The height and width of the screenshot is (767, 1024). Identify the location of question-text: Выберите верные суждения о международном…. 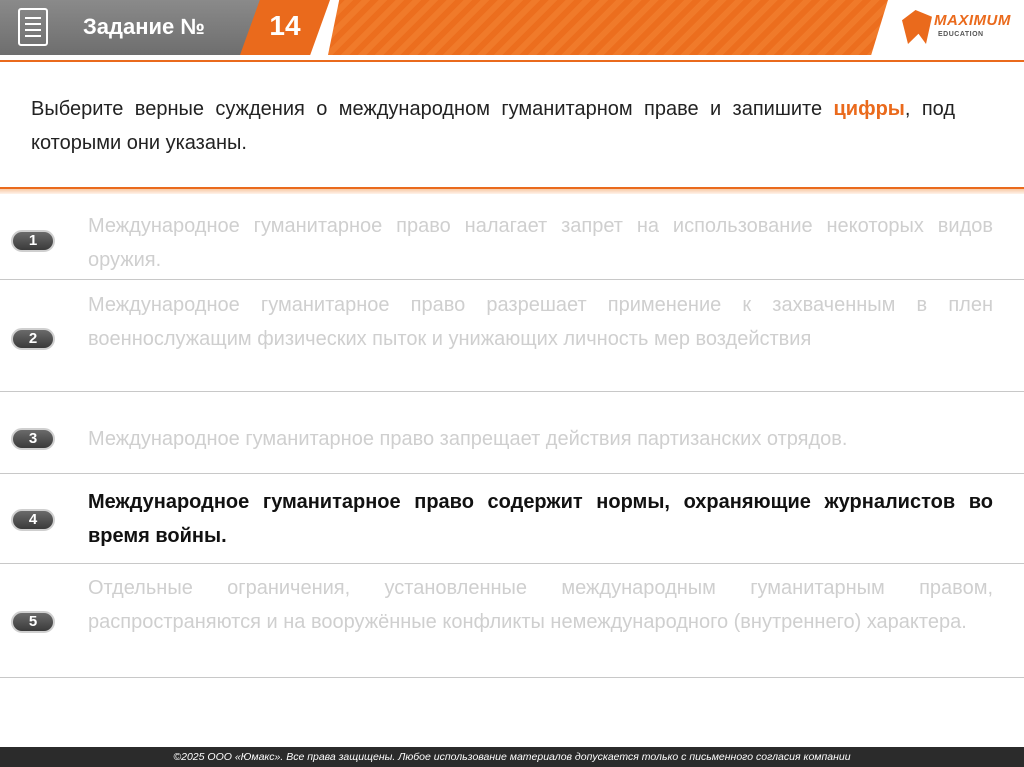
(493, 126).